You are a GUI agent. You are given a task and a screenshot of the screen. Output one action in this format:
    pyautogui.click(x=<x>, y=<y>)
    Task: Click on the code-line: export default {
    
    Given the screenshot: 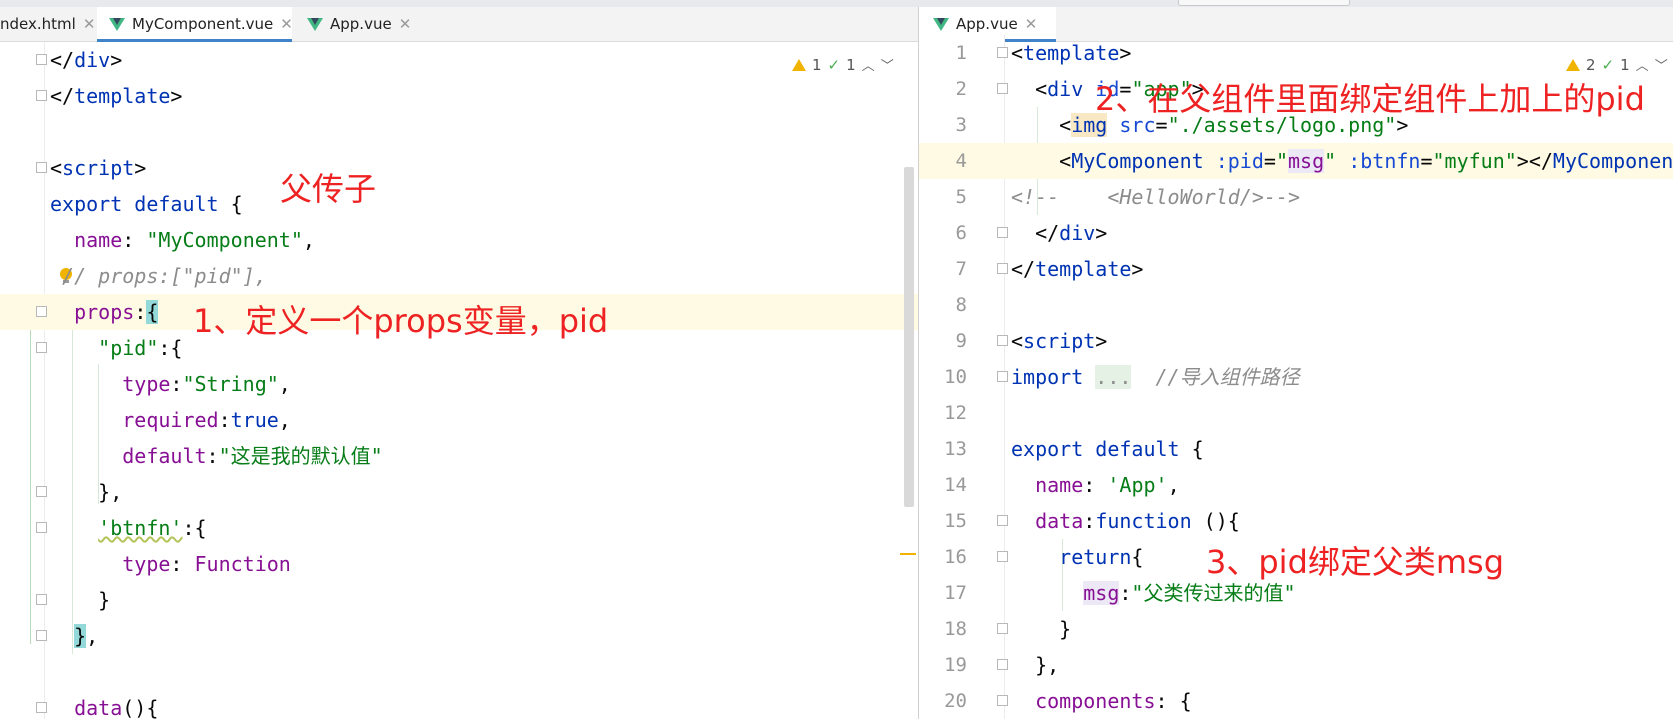 What is the action you would take?
    pyautogui.click(x=146, y=204)
    